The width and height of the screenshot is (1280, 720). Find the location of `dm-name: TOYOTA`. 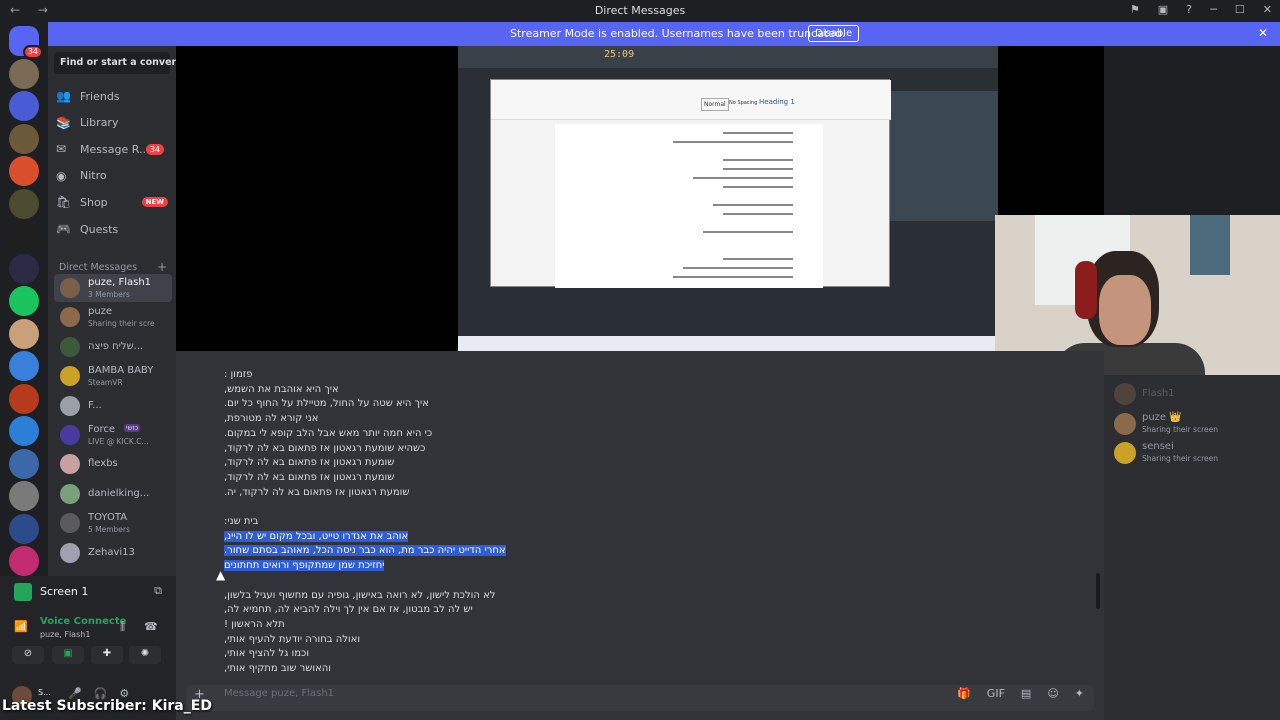

dm-name: TOYOTA is located at coordinates (108, 518).